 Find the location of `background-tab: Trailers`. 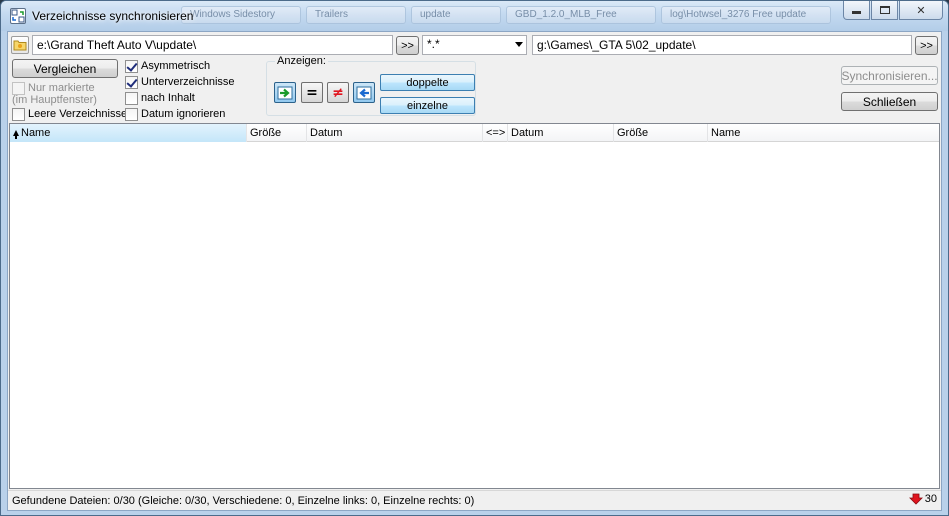

background-tab: Trailers is located at coordinates (356, 15).